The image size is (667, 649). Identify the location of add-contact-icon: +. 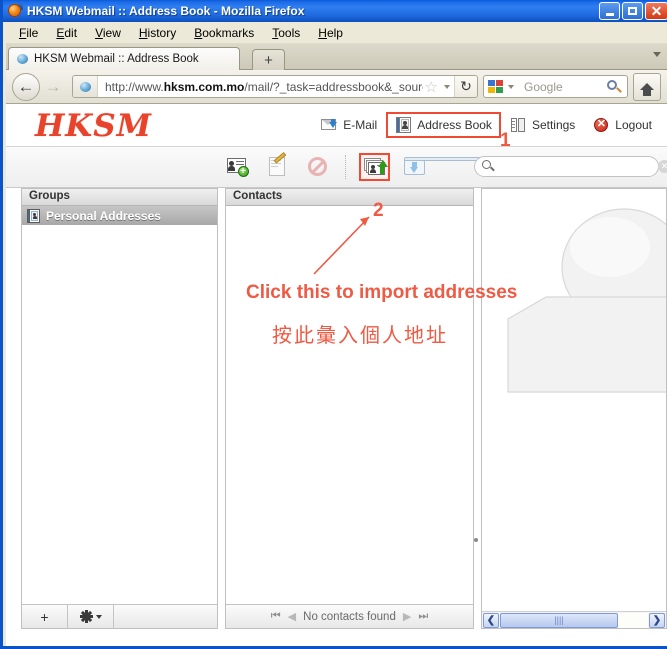
(238, 167).